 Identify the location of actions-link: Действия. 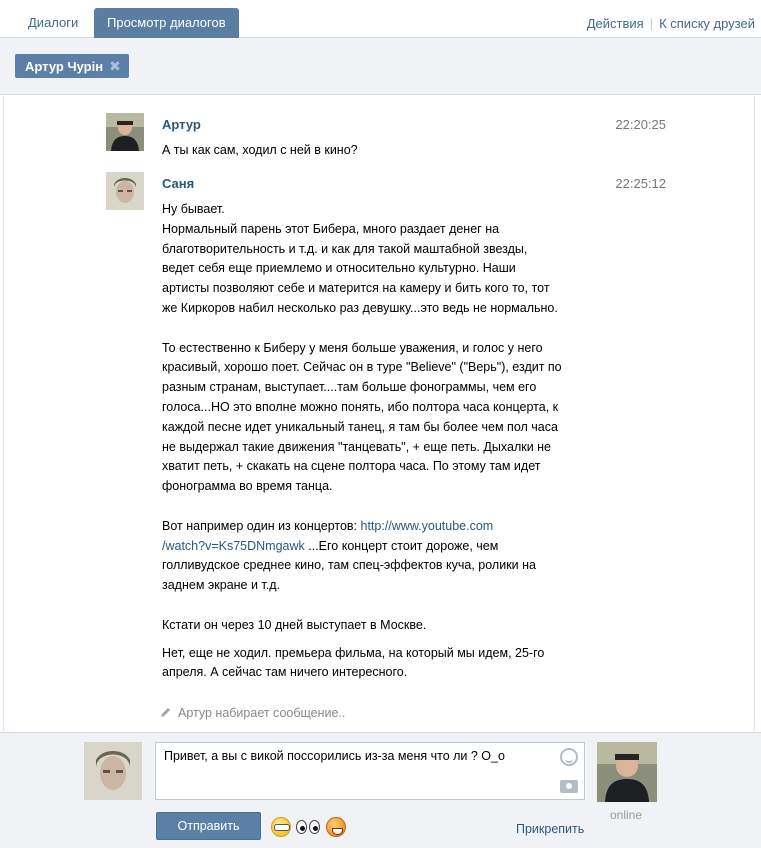
(615, 23).